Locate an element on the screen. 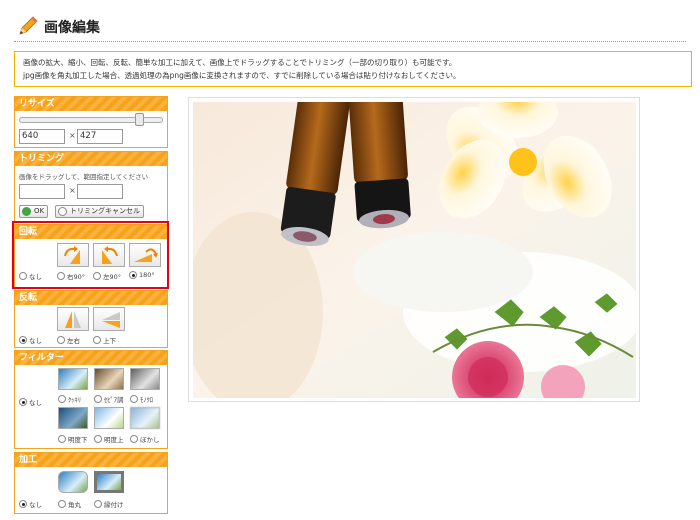 This screenshot has height=520, width=700. flip-vertical-icon is located at coordinates (111, 320).